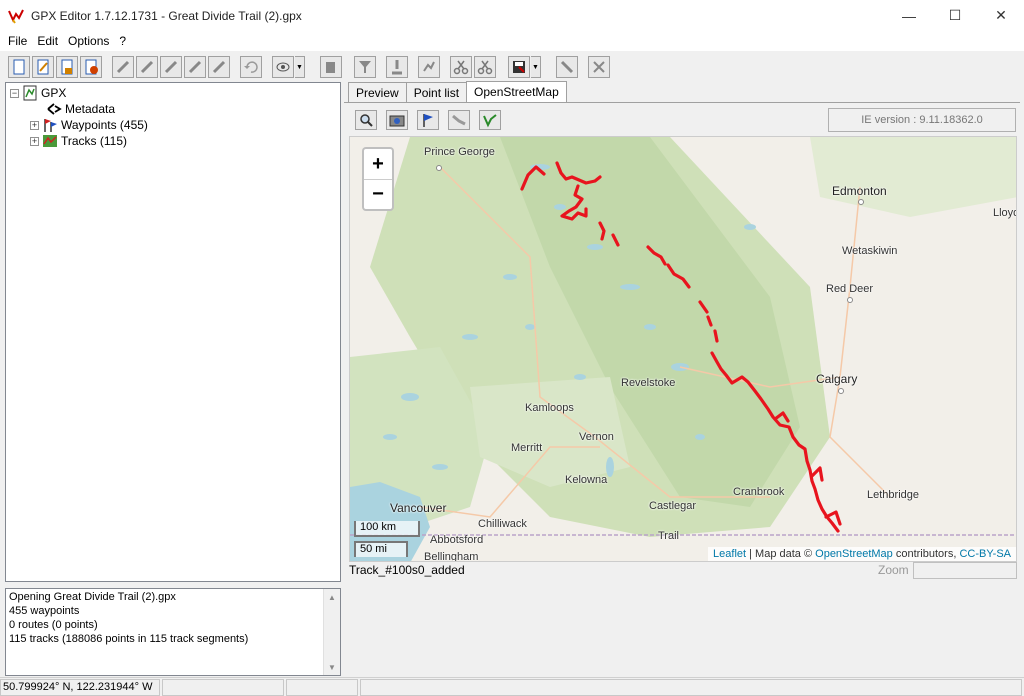 This screenshot has width=1024, height=696. I want to click on gps-button, so click(567, 67).